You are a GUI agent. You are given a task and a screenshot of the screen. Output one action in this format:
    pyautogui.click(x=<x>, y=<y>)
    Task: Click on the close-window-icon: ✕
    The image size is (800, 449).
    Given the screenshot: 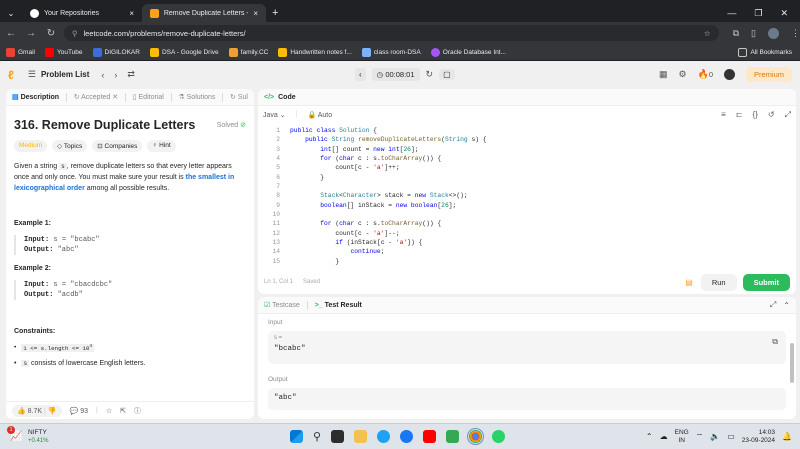 What is the action you would take?
    pyautogui.click(x=784, y=13)
    